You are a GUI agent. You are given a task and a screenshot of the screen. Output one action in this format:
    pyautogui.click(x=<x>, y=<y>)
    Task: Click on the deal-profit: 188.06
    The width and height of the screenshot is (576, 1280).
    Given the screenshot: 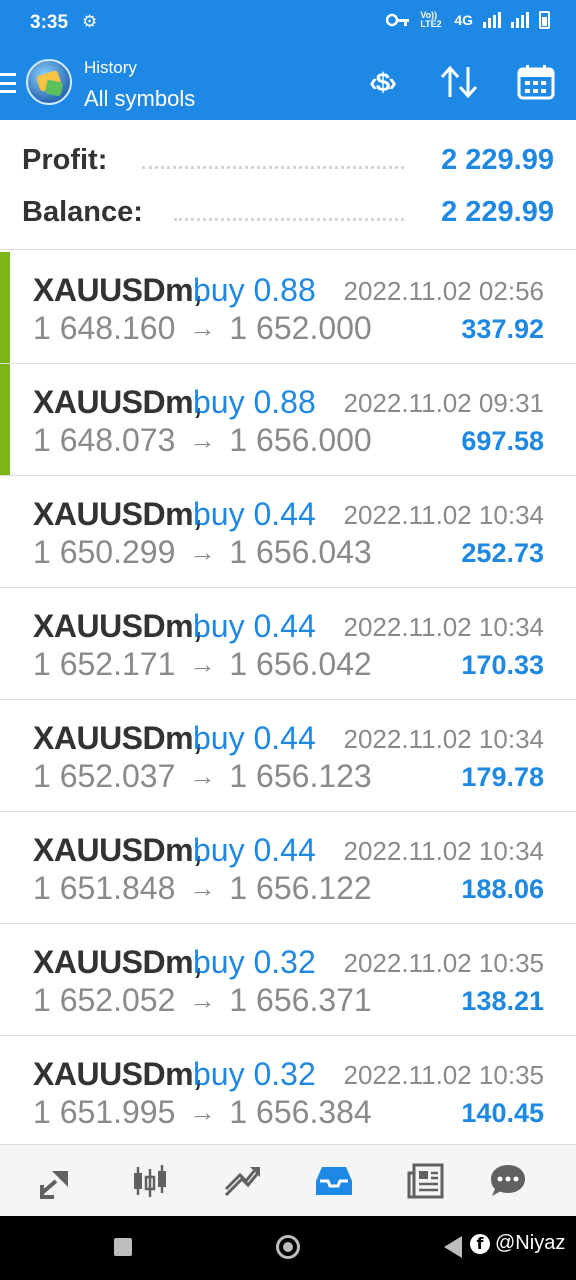 What is the action you would take?
    pyautogui.click(x=502, y=889)
    